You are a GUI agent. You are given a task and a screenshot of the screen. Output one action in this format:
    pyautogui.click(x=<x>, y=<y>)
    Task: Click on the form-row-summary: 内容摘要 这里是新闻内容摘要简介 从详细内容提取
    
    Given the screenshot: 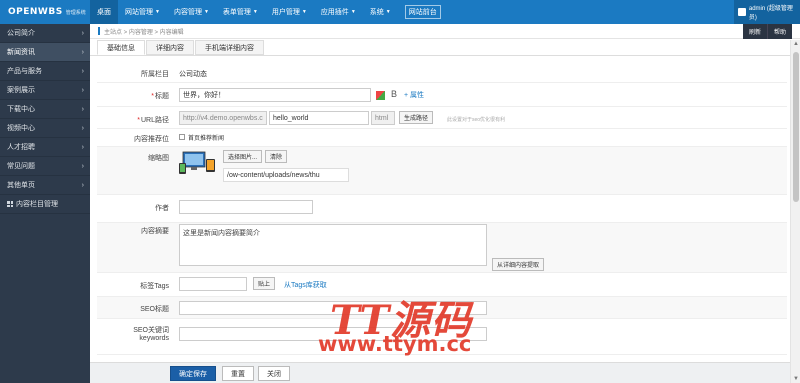 What is the action you would take?
    pyautogui.click(x=442, y=248)
    